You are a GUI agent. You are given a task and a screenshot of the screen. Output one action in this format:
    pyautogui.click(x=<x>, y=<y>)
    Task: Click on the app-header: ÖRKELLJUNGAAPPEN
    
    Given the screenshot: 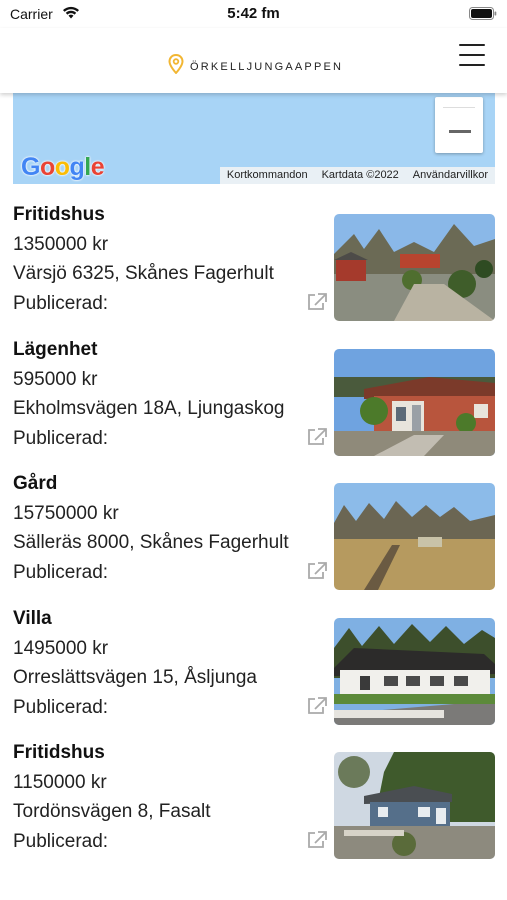 What is the action you would take?
    pyautogui.click(x=253, y=60)
    